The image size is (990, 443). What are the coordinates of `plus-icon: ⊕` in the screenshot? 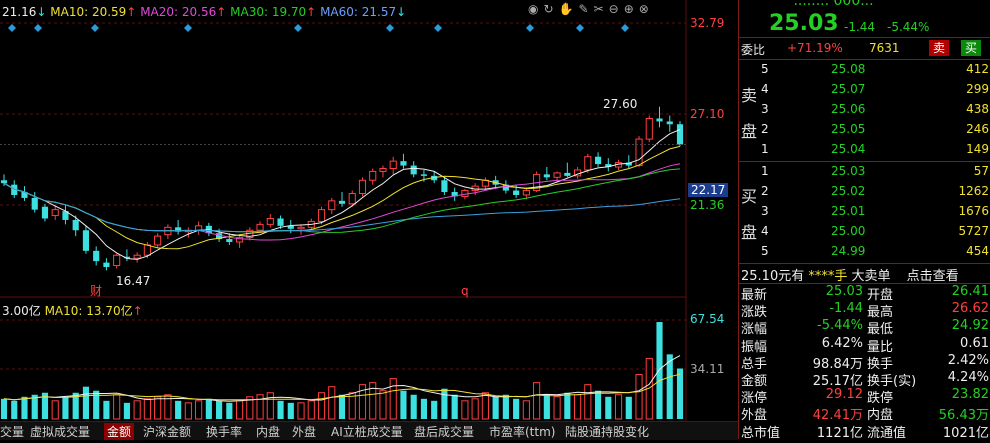 It's located at (629, 9).